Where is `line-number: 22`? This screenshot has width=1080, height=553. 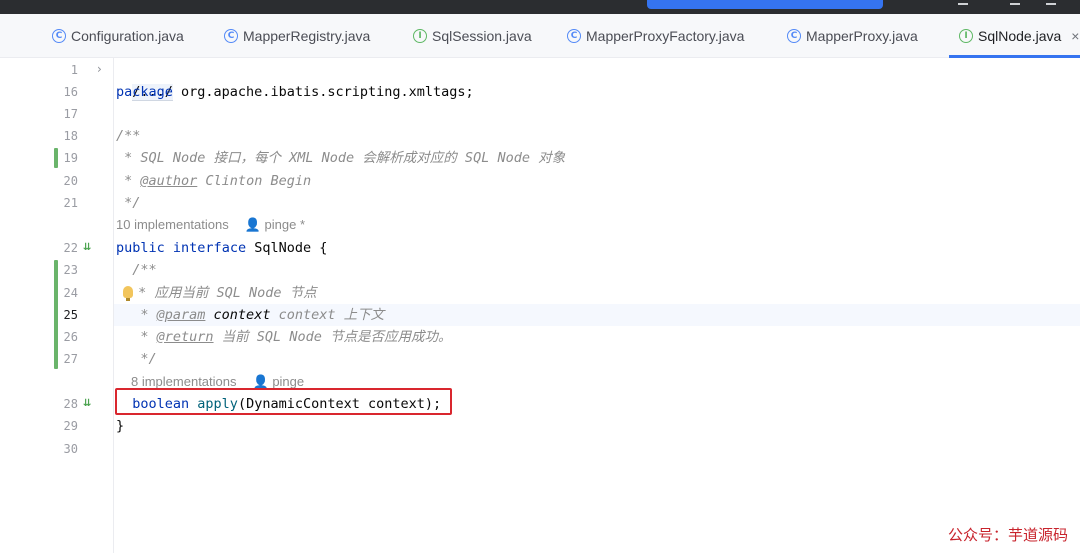
line-number: 22 is located at coordinates (70, 248).